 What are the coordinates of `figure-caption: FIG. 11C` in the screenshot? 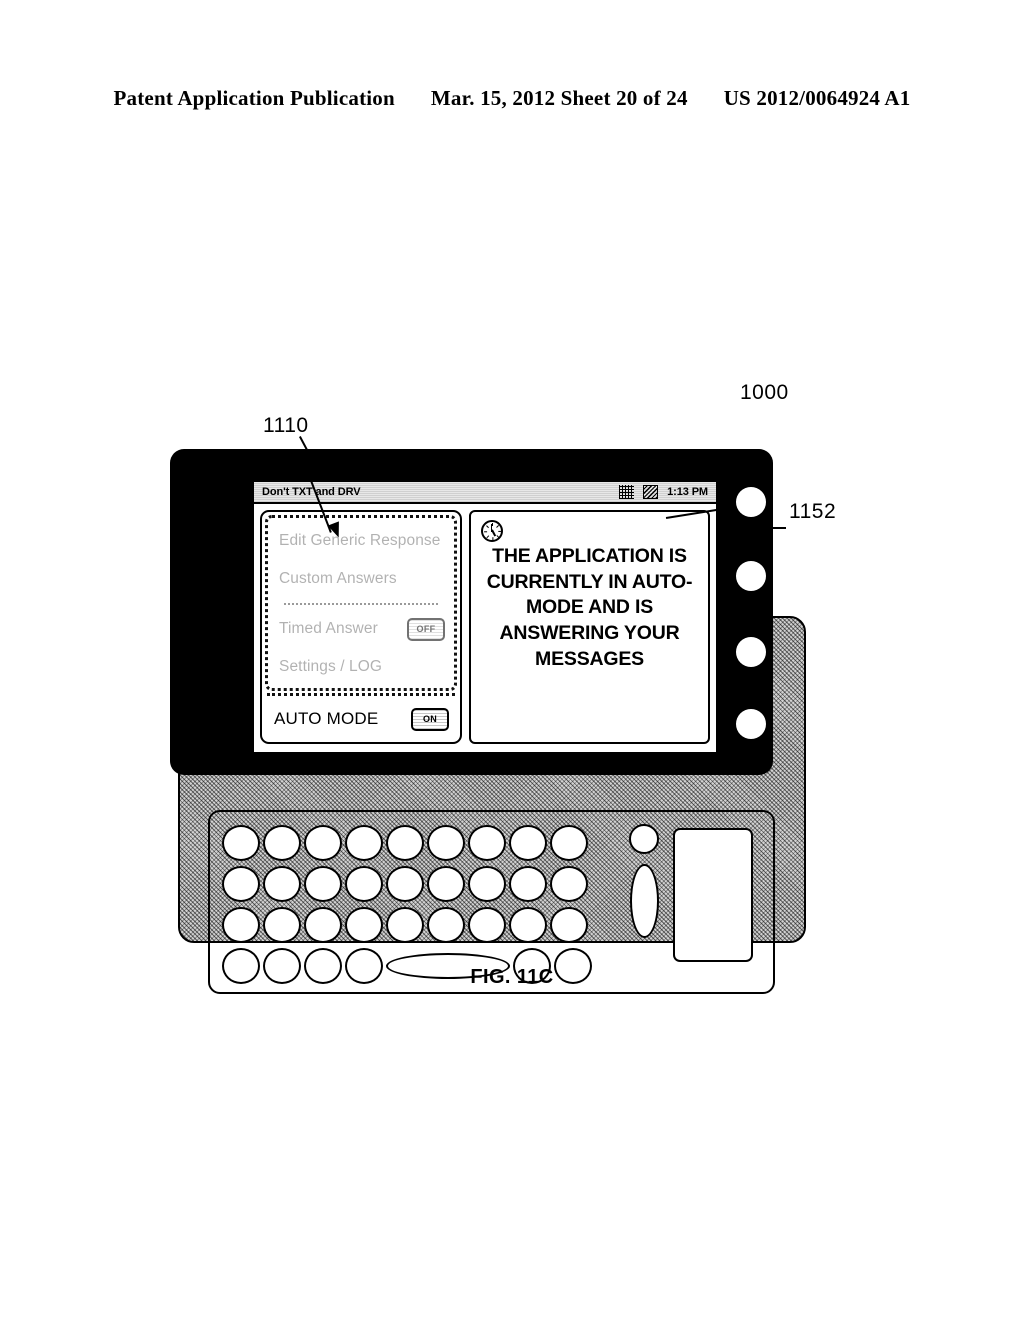 It's located at (512, 977).